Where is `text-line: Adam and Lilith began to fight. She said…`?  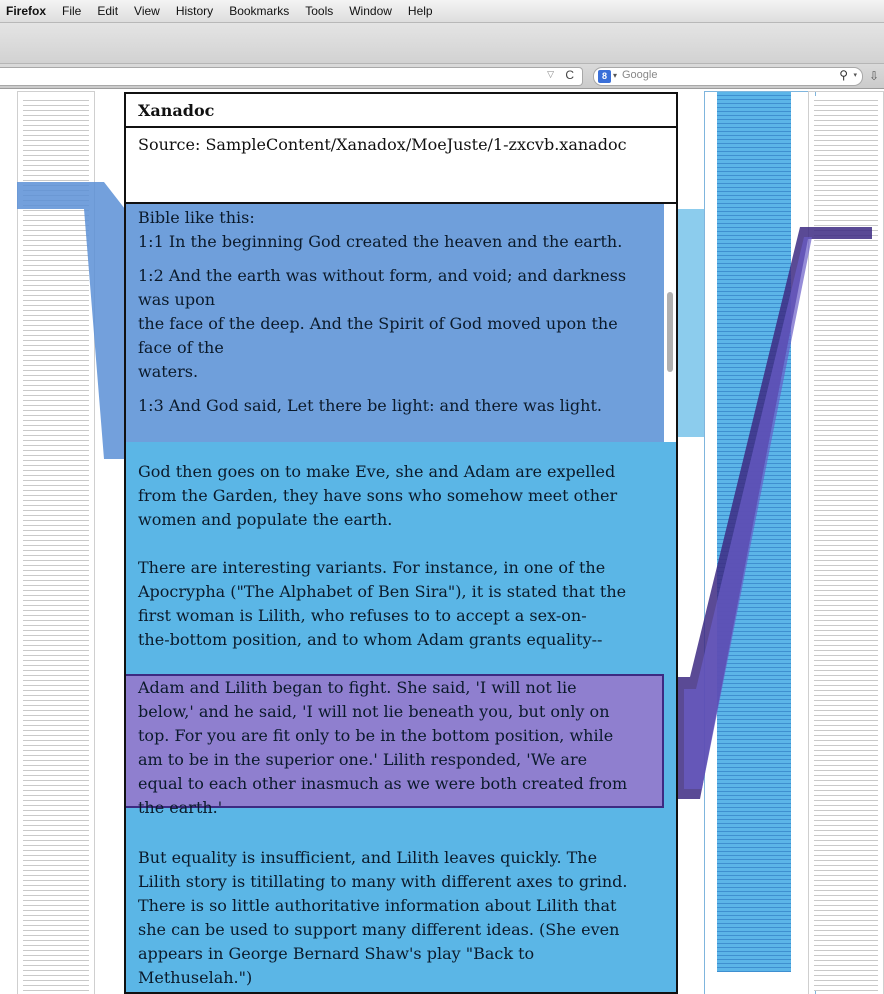 text-line: Adam and Lilith began to fight. She said… is located at coordinates (357, 687).